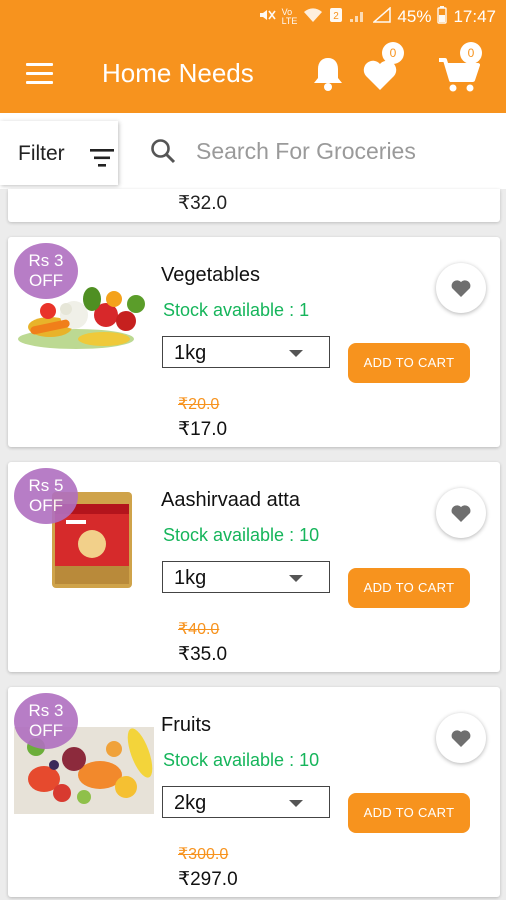 The height and width of the screenshot is (900, 506). I want to click on wishlist-button: 0, so click(381, 69).